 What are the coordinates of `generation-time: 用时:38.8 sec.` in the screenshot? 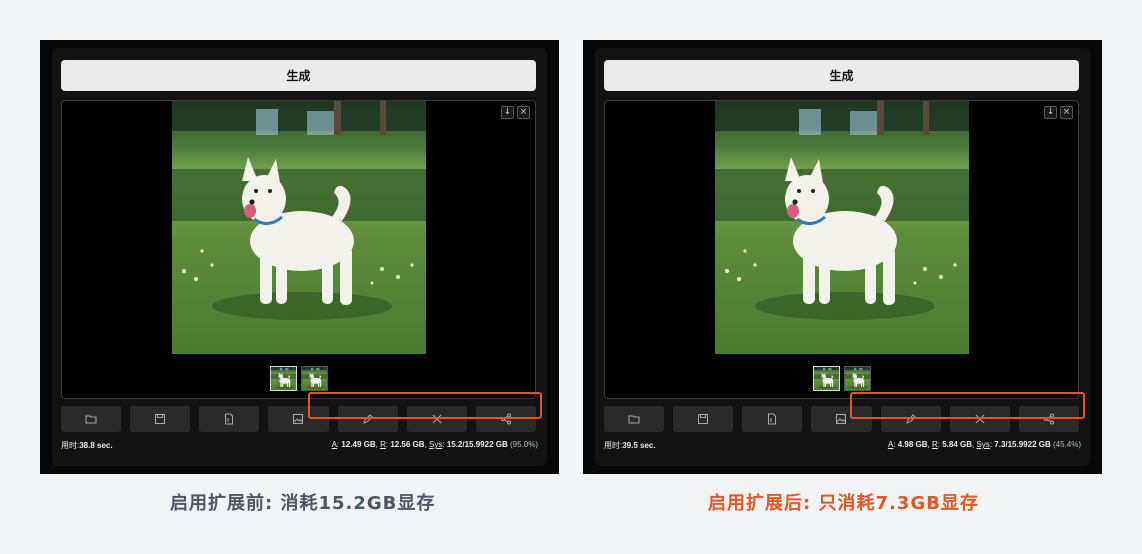 It's located at (87, 445).